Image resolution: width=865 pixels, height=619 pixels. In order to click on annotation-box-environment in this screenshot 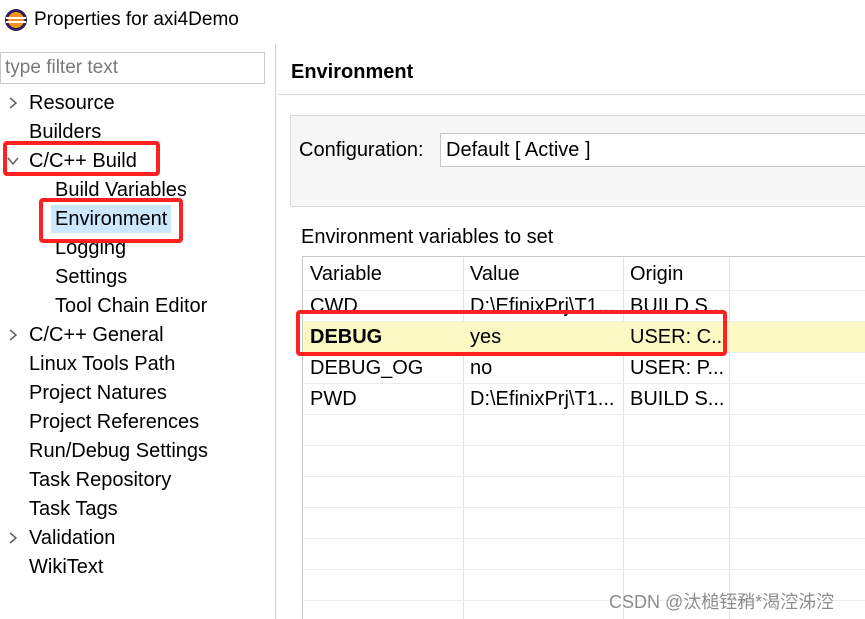, I will do `click(111, 220)`.